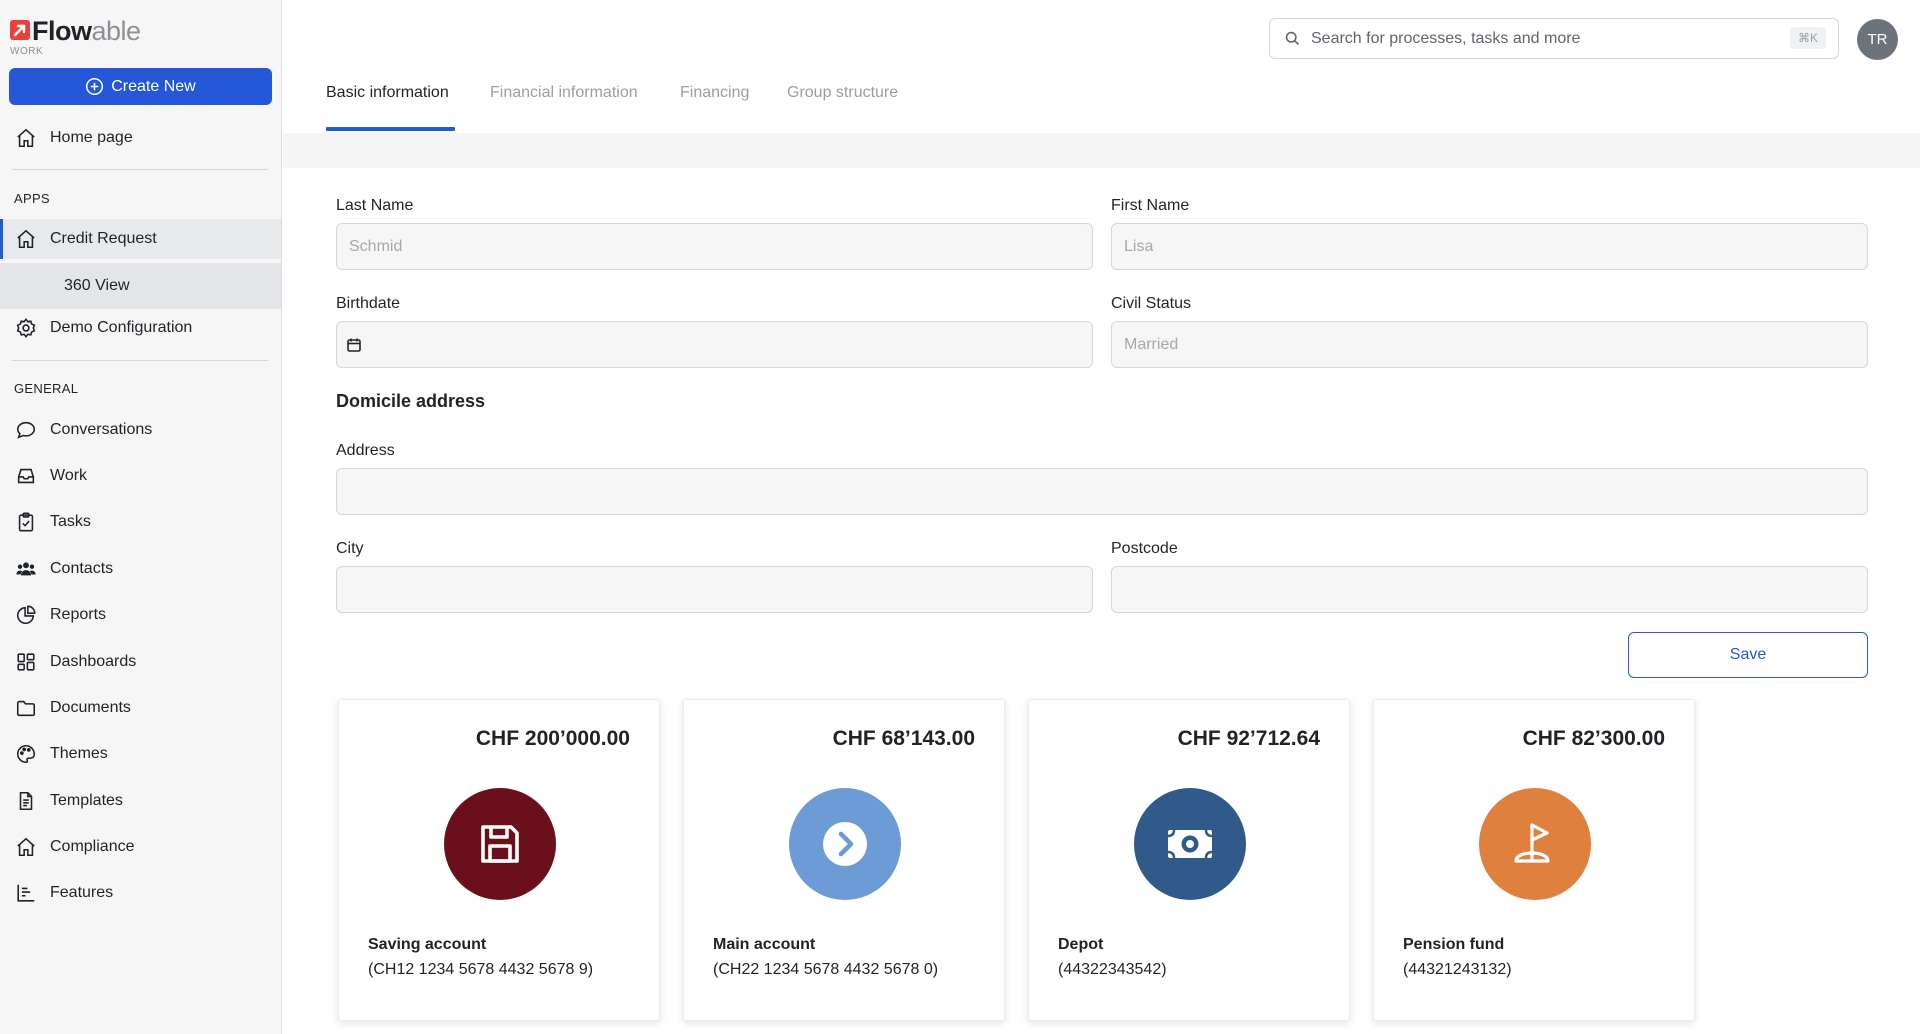 This screenshot has height=1034, width=1920. What do you see at coordinates (26, 708) in the screenshot?
I see `folder-icon` at bounding box center [26, 708].